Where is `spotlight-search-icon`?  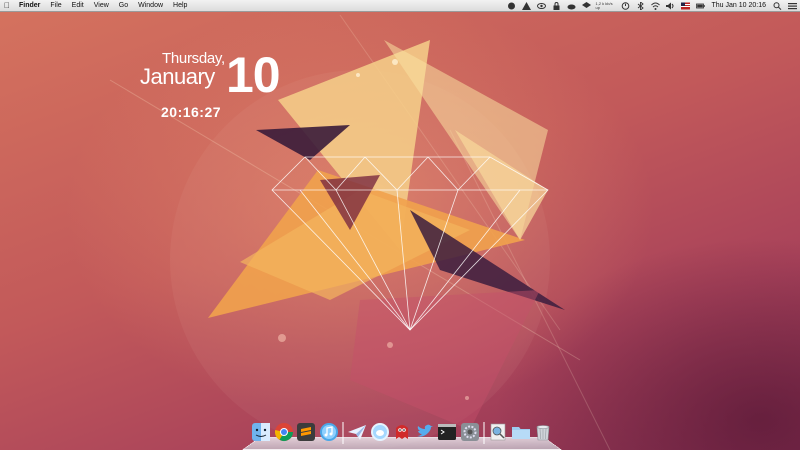 spotlight-search-icon is located at coordinates (777, 5).